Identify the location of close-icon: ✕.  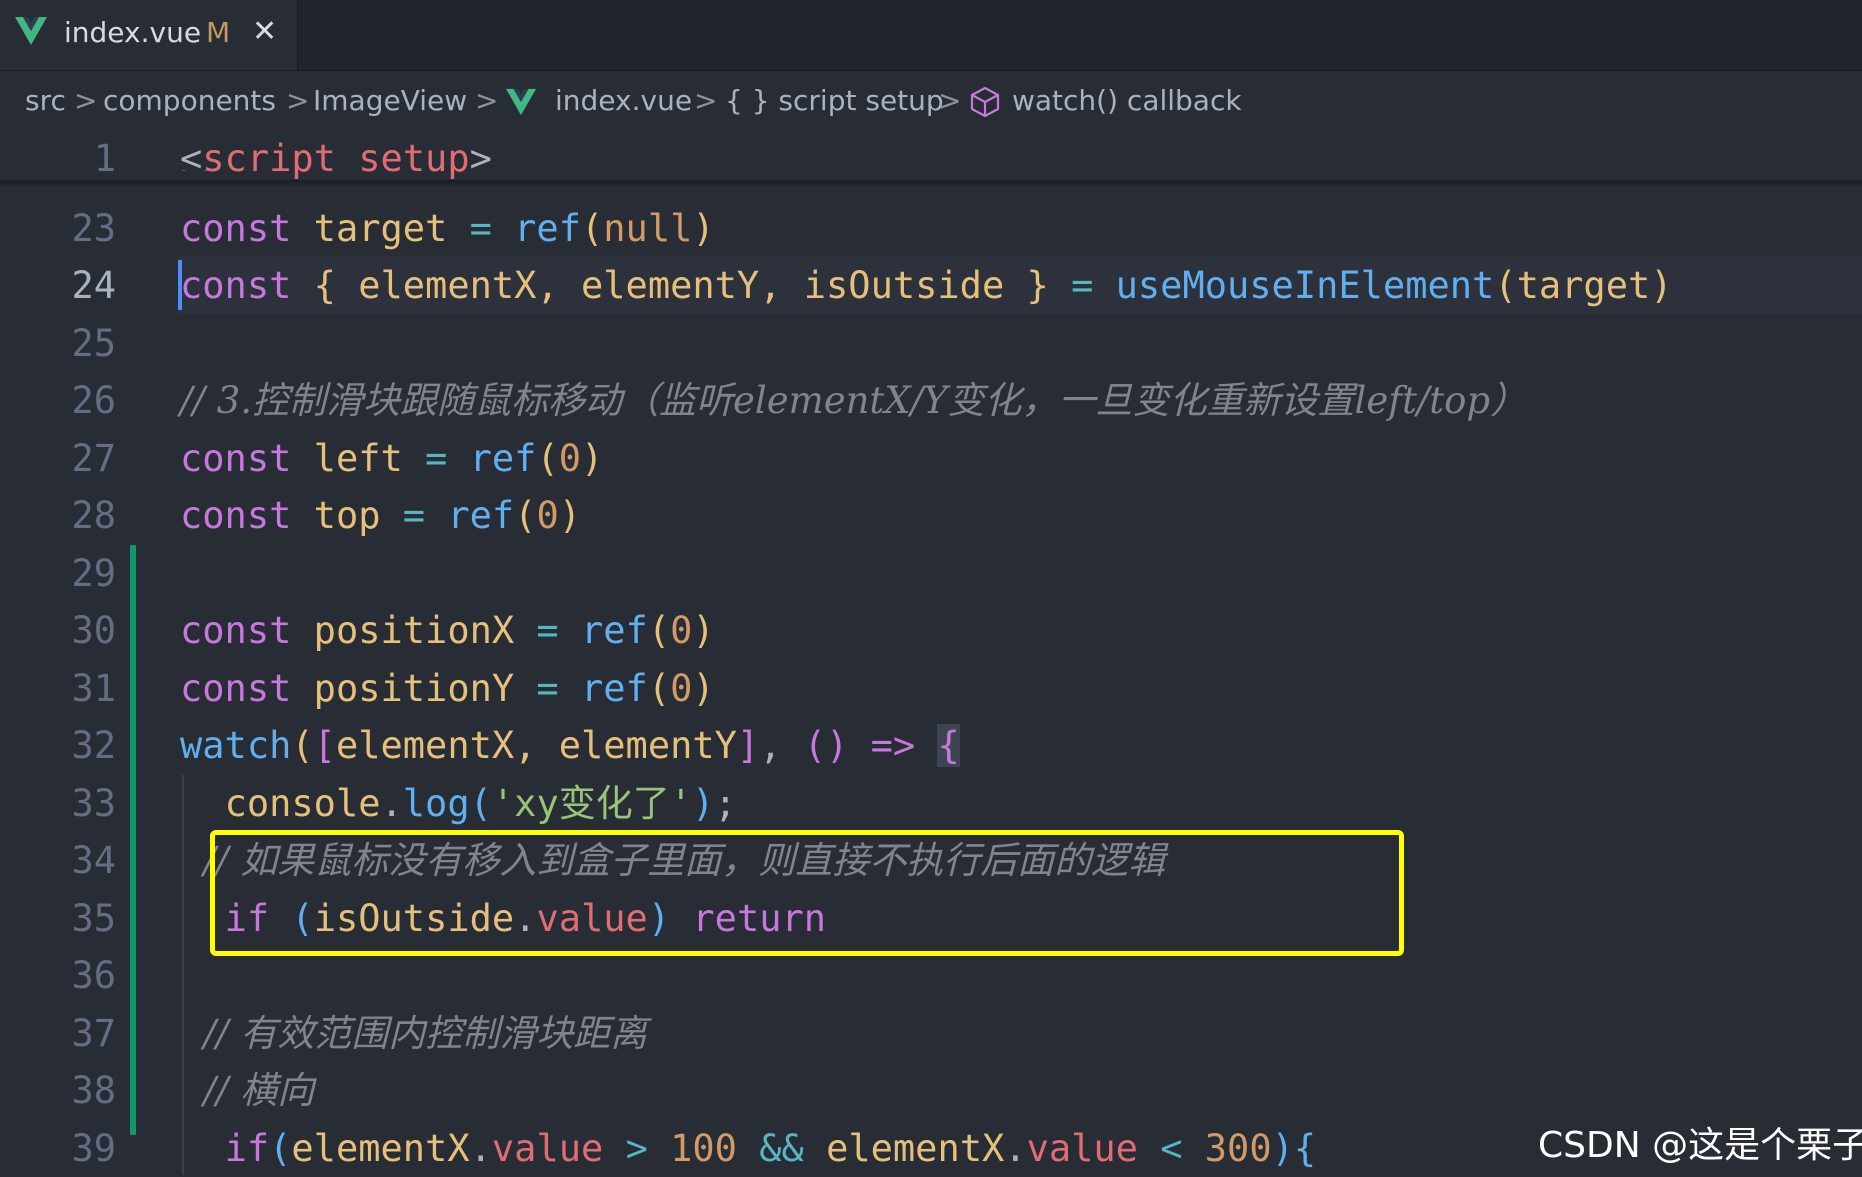
(264, 31).